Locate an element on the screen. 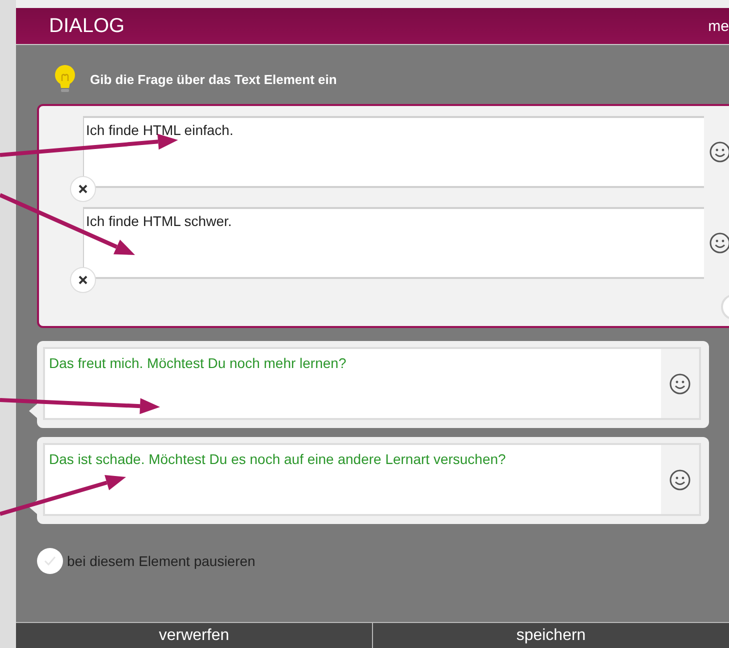  hint-text: Gib die Frage über das Text Element ein is located at coordinates (213, 79).